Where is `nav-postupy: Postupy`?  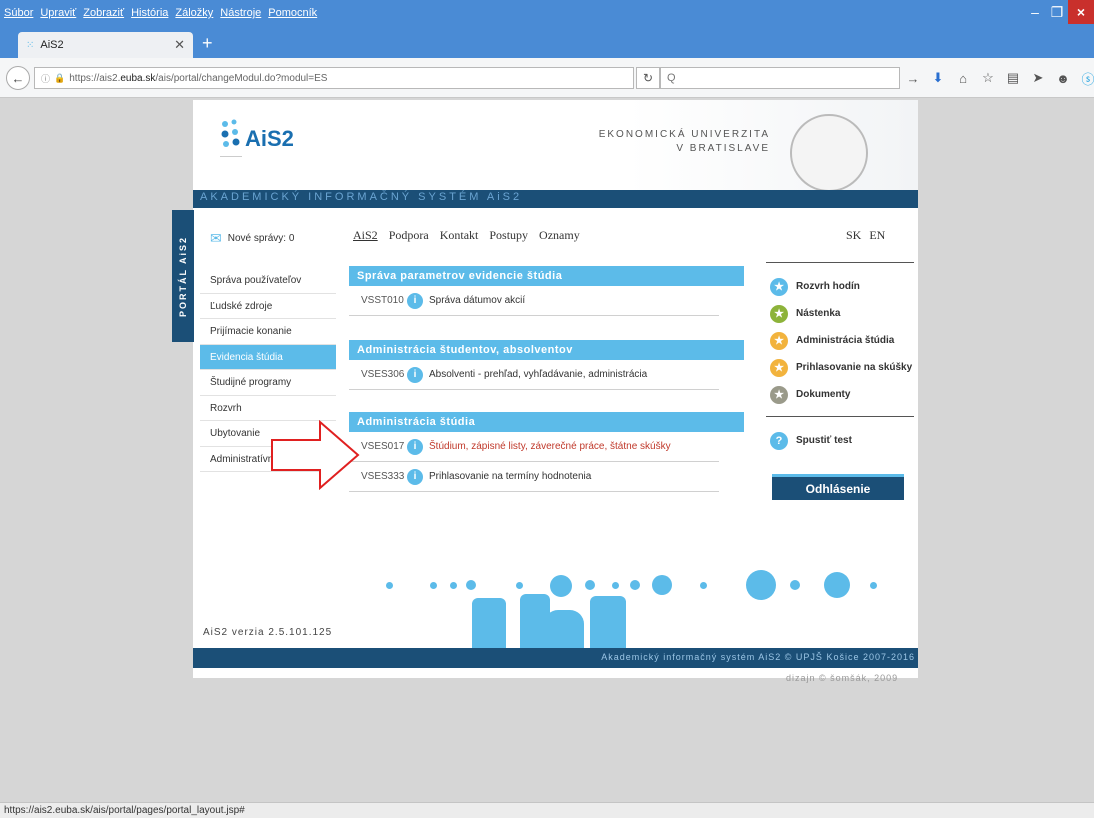
nav-postupy: Postupy is located at coordinates (508, 235).